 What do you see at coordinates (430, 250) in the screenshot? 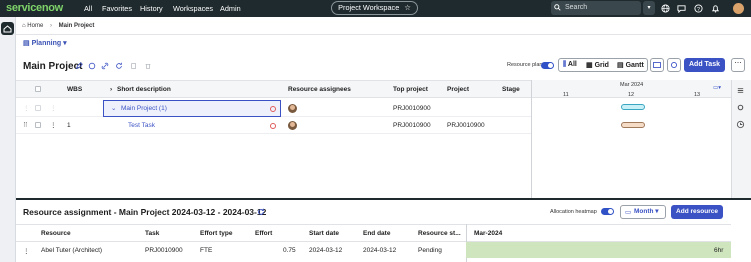
I see `resource-status: Pending` at bounding box center [430, 250].